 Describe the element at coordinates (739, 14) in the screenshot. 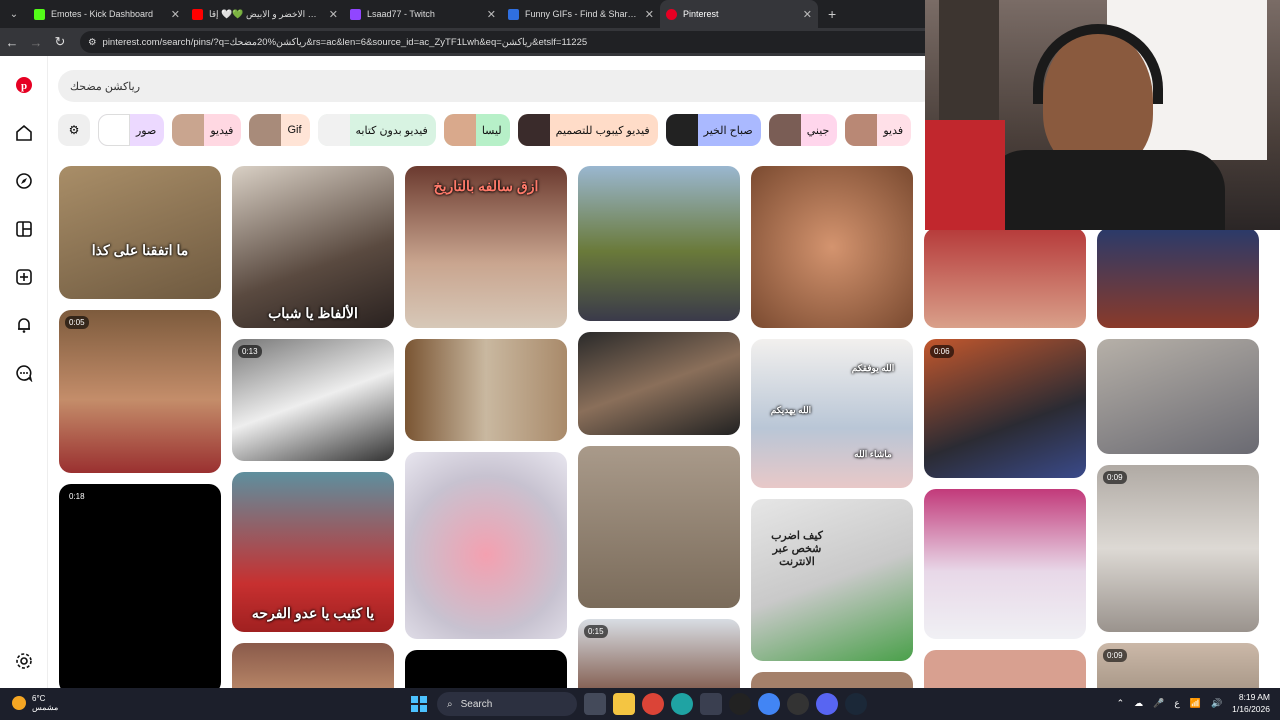

I see `tab-pinterest: Pinterest ✕` at that location.